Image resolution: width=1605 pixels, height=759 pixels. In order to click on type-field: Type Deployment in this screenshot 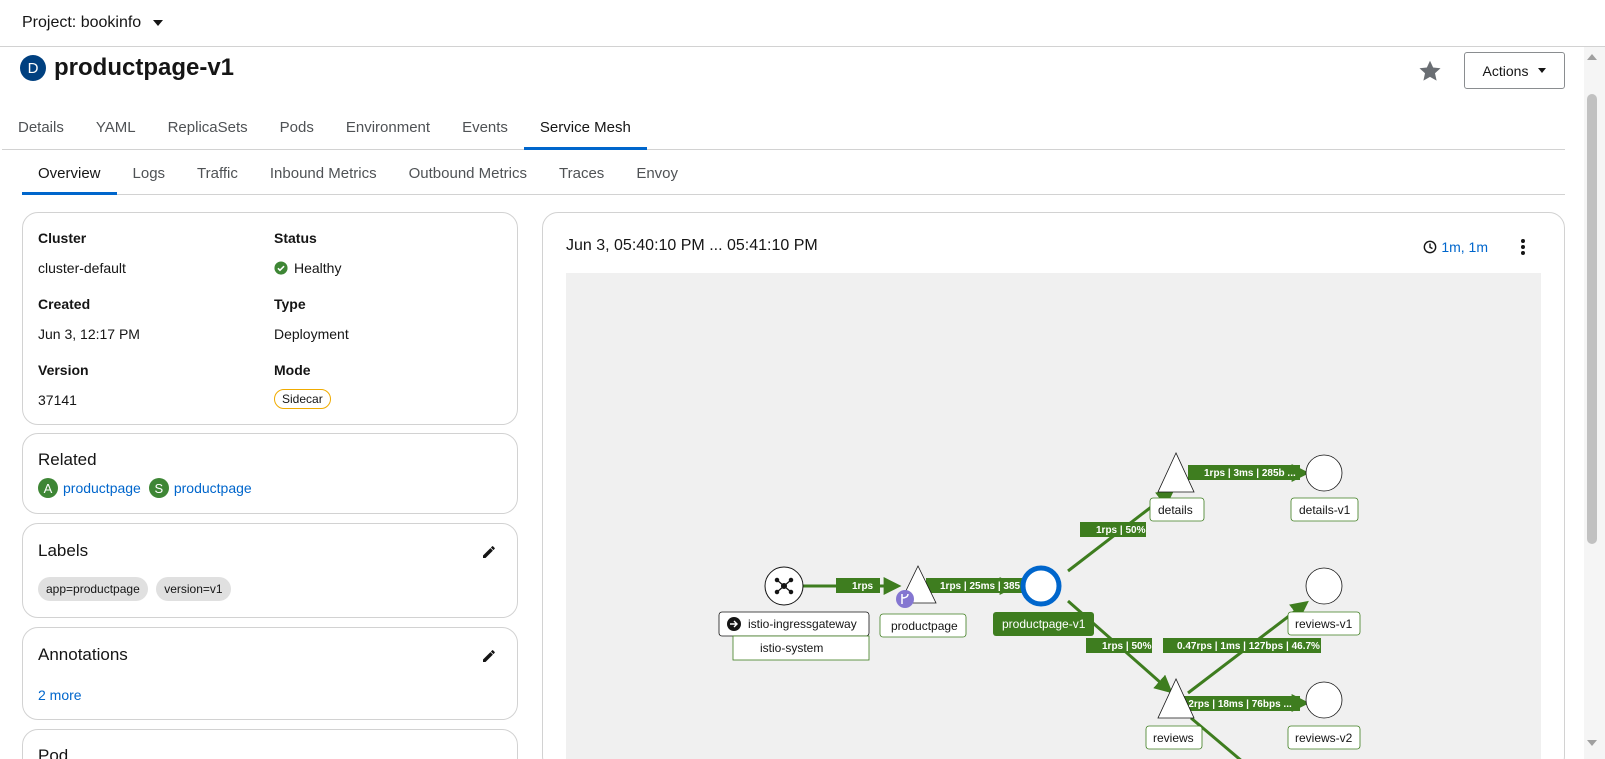, I will do `click(311, 319)`.